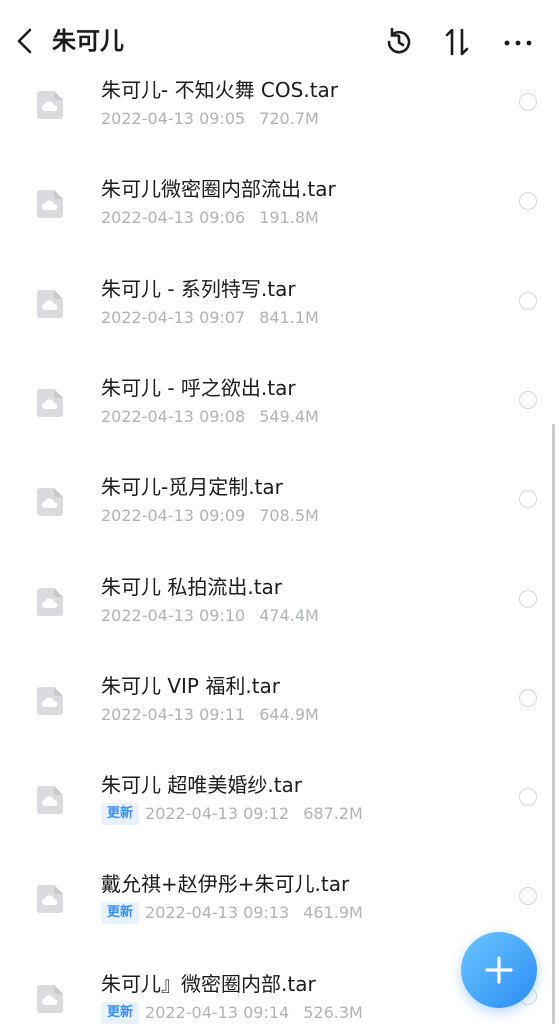 This screenshot has height=1024, width=560. I want to click on file-row: 朱可儿 - 呼之欲出.tar 2022-04-13 09:08 549.4M, so click(280, 423).